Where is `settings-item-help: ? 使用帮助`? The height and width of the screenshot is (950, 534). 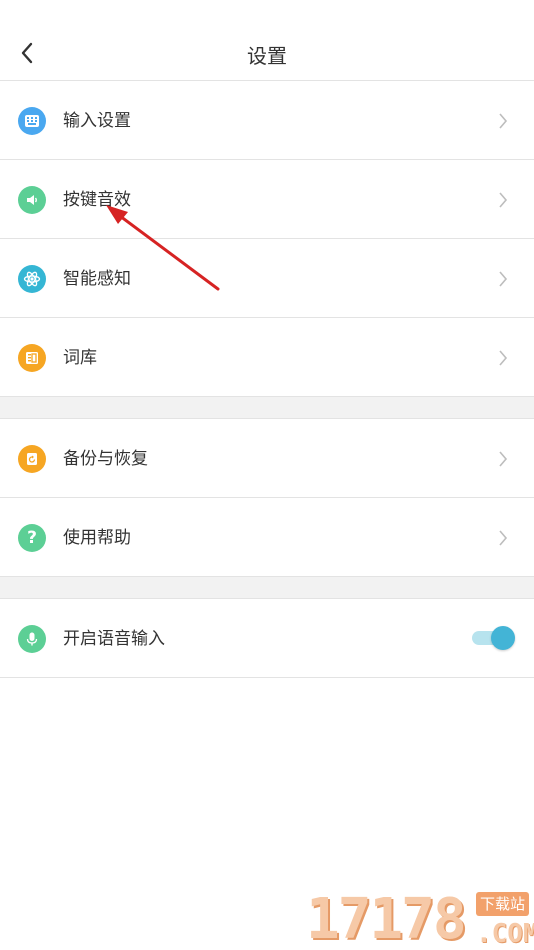 settings-item-help: ? 使用帮助 is located at coordinates (267, 537).